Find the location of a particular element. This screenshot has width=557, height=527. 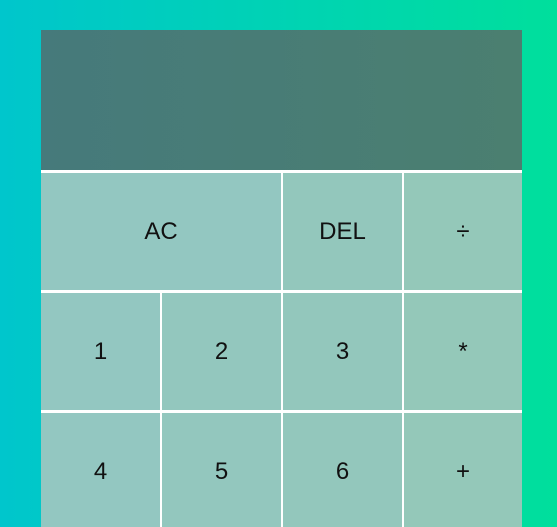

digit-4-button: 4 is located at coordinates (100, 470).